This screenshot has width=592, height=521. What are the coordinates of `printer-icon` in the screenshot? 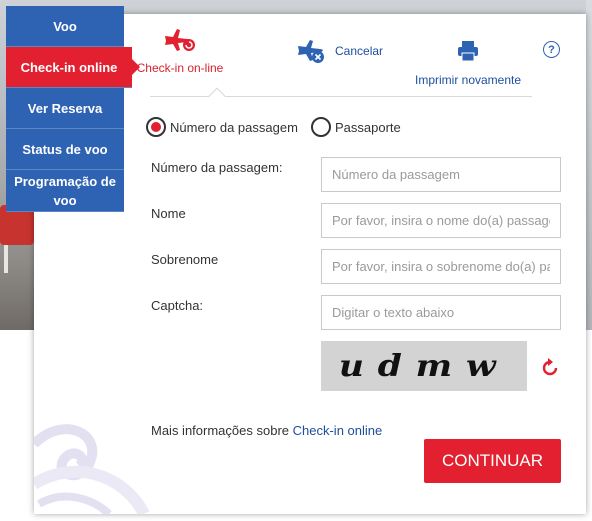 It's located at (468, 51).